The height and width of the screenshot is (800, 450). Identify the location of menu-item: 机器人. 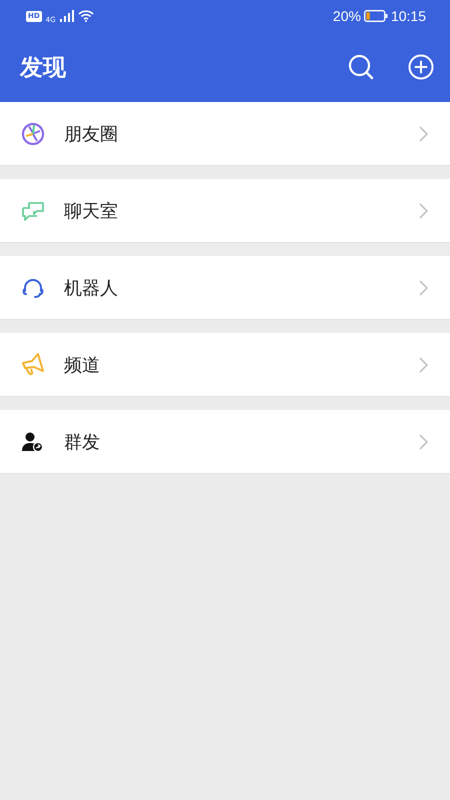
(225, 288).